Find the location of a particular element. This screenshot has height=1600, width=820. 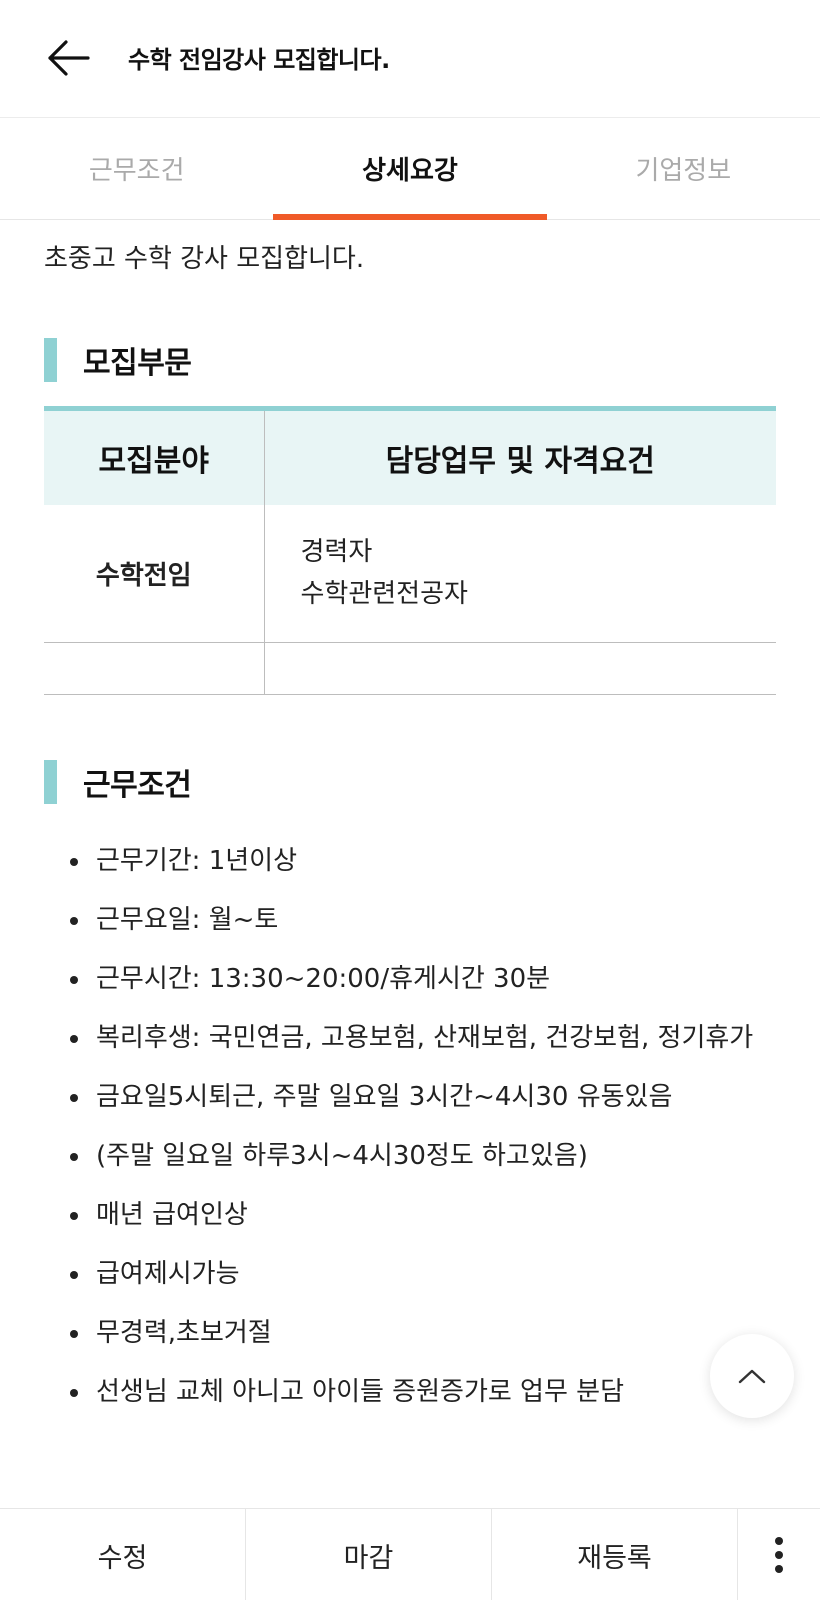

recruit-section-heading: 모집부문 is located at coordinates (118, 360).